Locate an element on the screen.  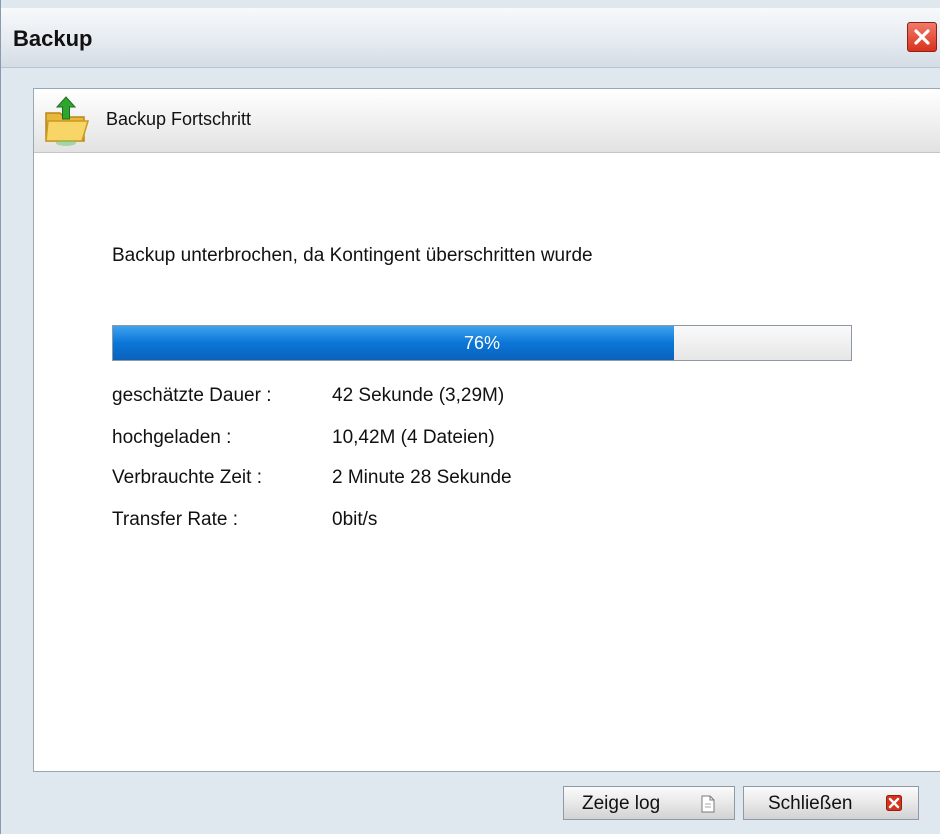
progress-bar: 76% is located at coordinates (482, 343).